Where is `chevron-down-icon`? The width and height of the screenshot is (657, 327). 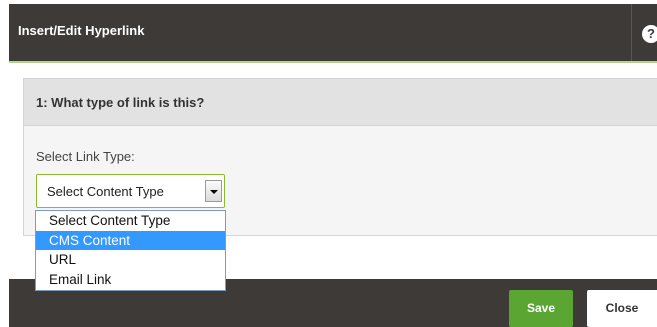
chevron-down-icon is located at coordinates (213, 191).